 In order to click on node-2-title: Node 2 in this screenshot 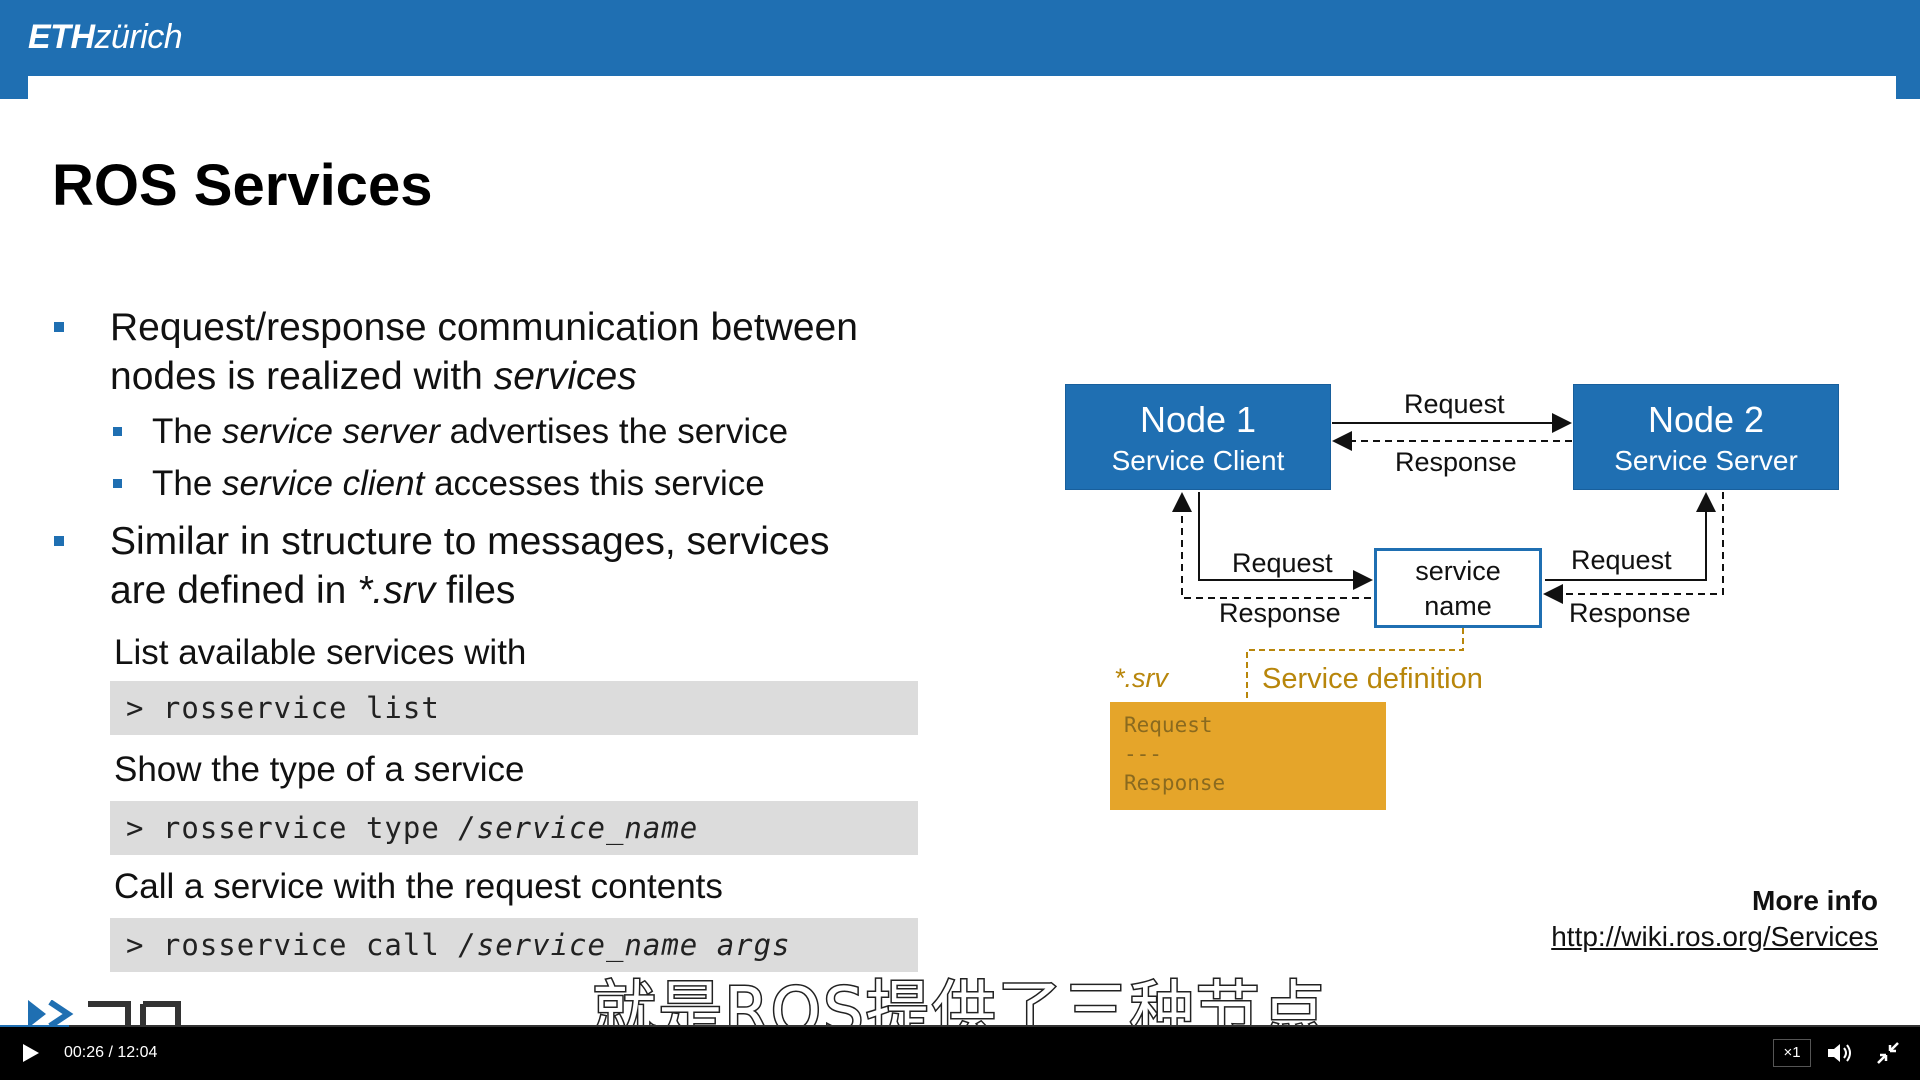, I will do `click(1706, 419)`.